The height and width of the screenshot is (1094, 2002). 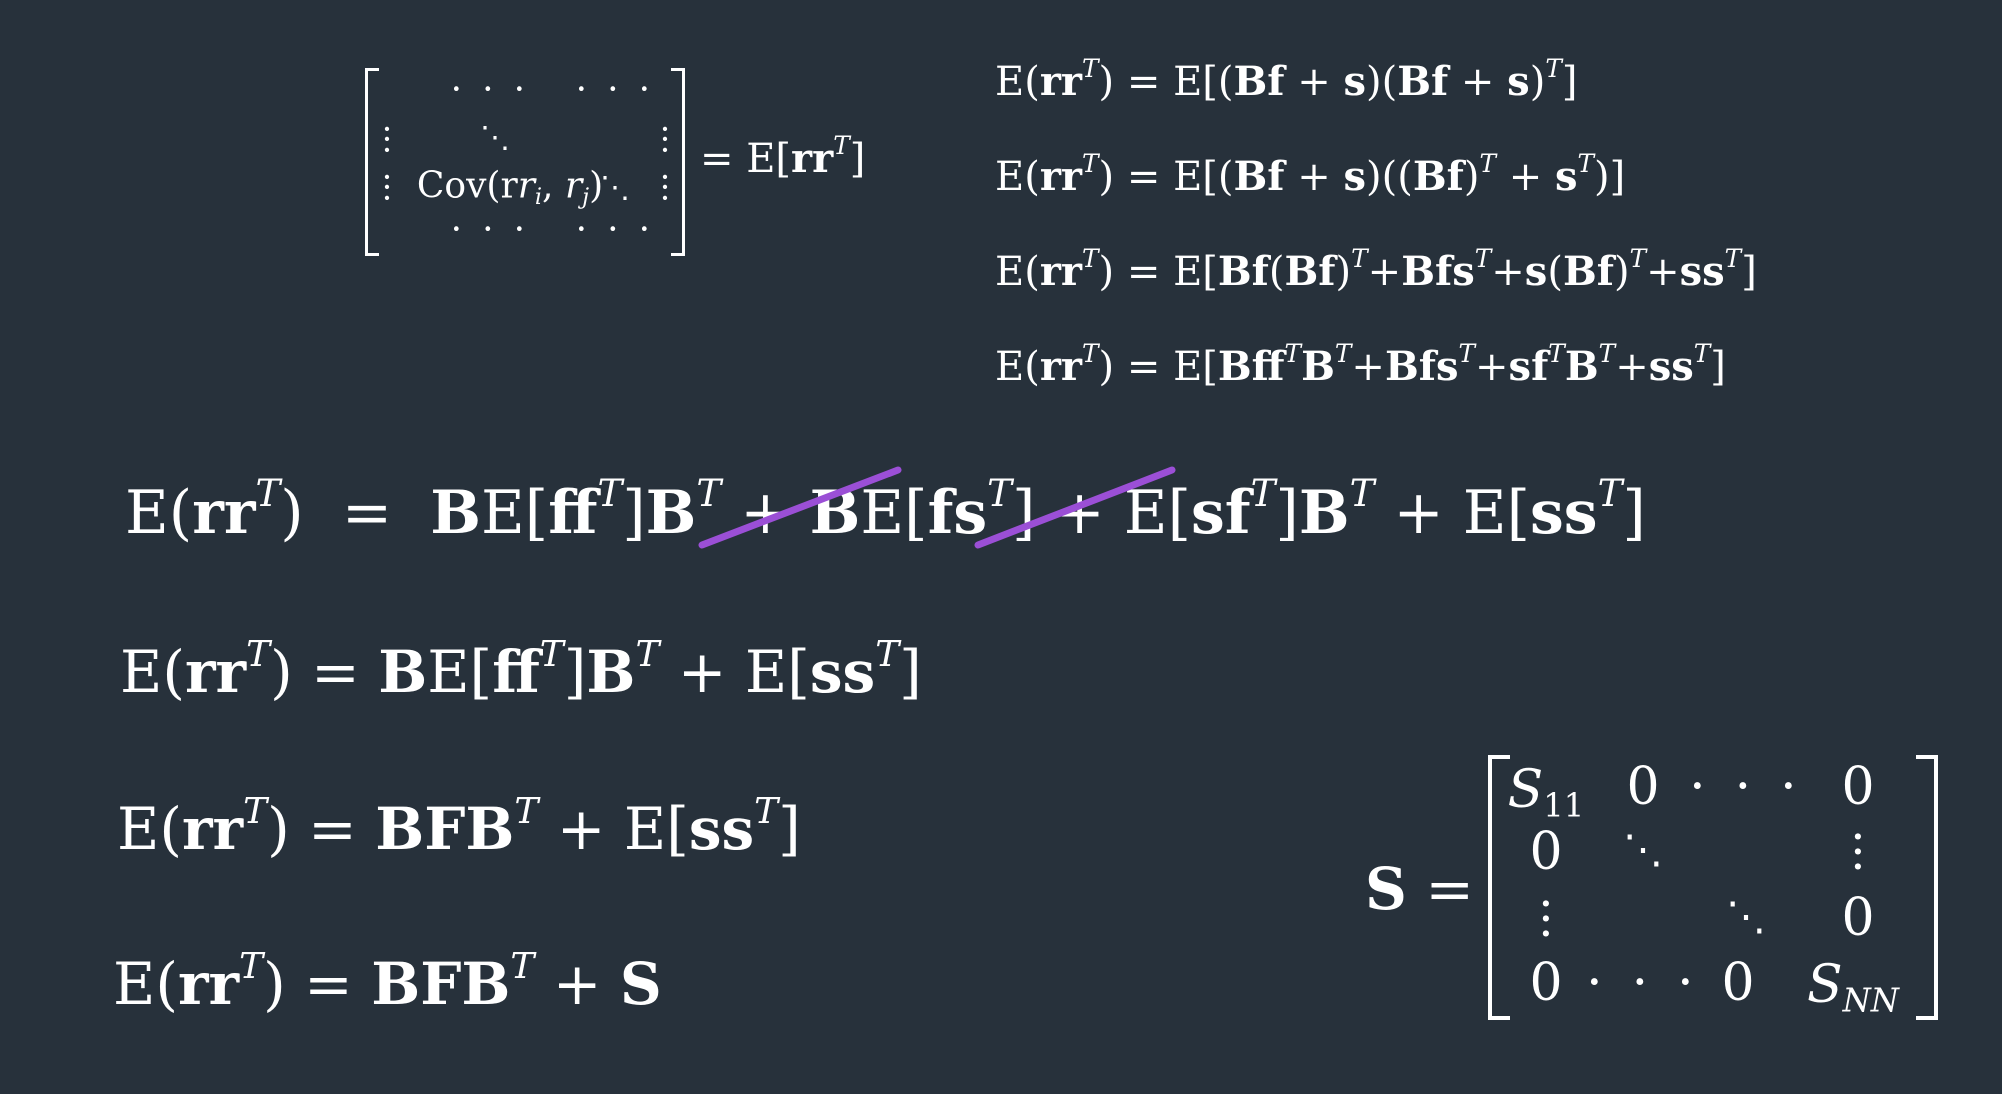 What do you see at coordinates (1546, 792) in the screenshot?
I see `s11-entry: S11` at bounding box center [1546, 792].